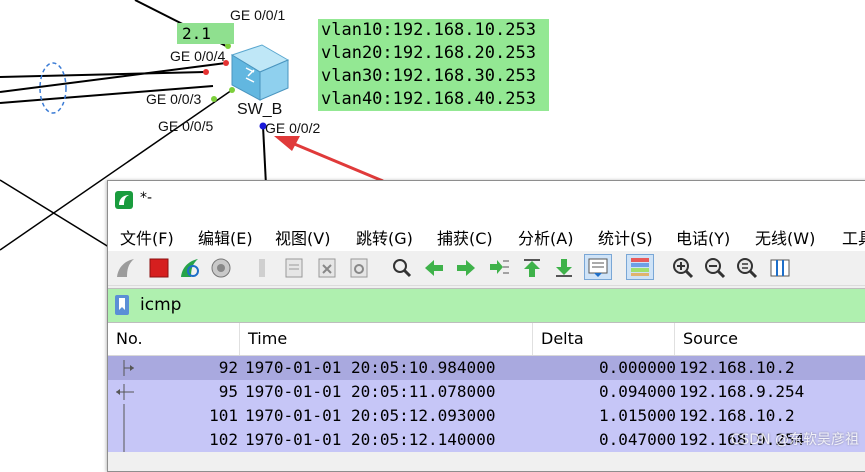 This screenshot has width=865, height=472. I want to click on bookmark-icon, so click(122, 305).